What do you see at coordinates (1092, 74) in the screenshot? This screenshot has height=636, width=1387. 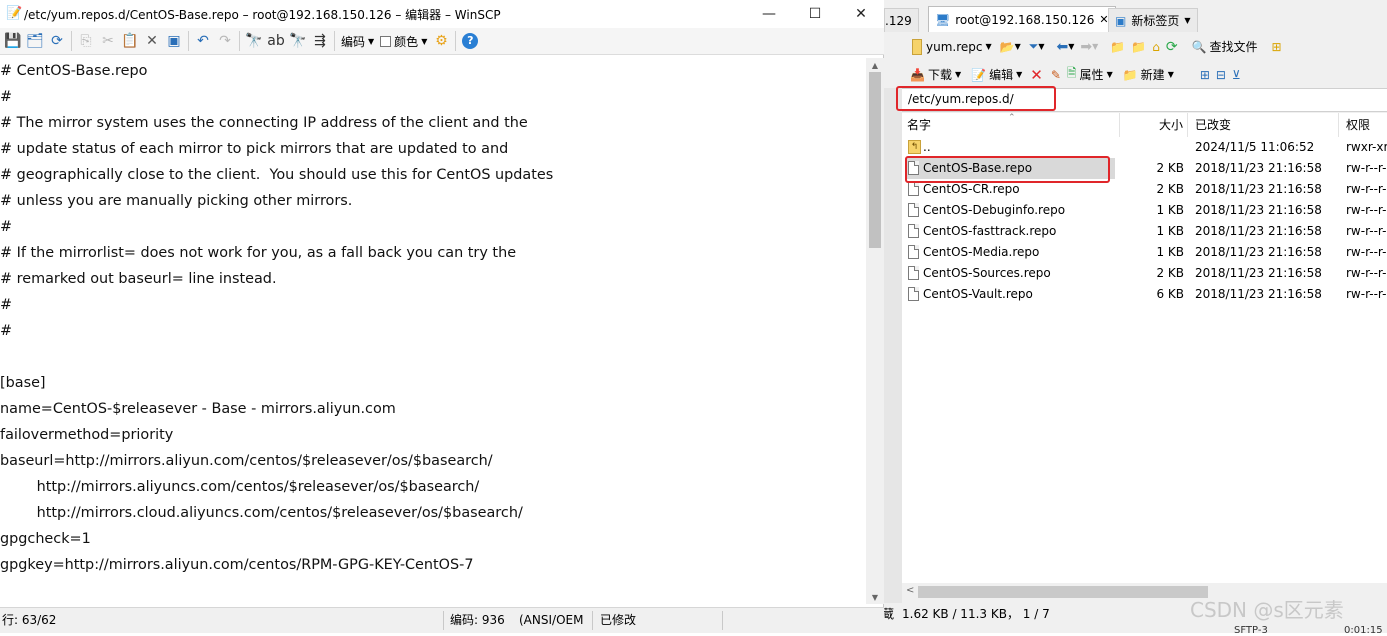 I see `properties-button: 属性` at bounding box center [1092, 74].